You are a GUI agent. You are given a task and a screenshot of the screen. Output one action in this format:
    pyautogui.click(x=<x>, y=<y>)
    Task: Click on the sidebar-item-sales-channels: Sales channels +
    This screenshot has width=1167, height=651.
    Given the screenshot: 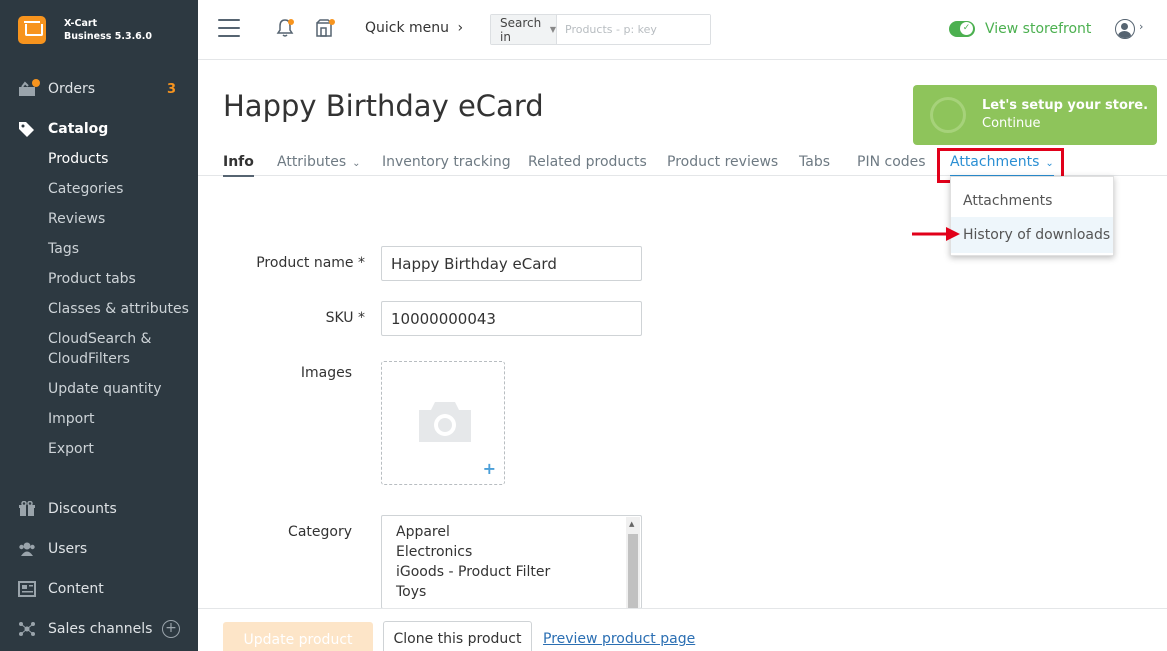 What is the action you would take?
    pyautogui.click(x=99, y=629)
    